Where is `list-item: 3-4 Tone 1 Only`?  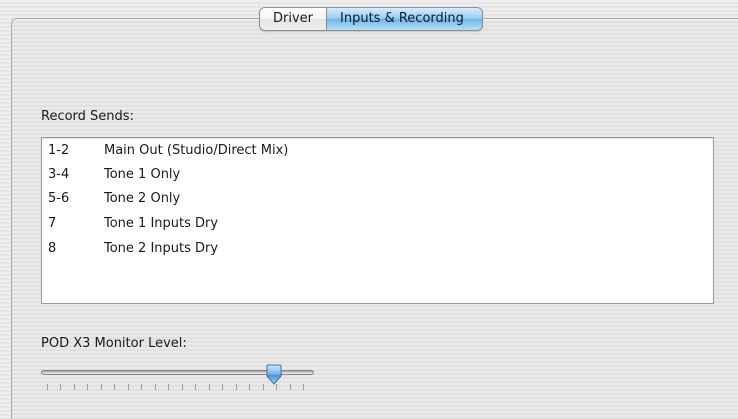
list-item: 3-4 Tone 1 Only is located at coordinates (377, 174).